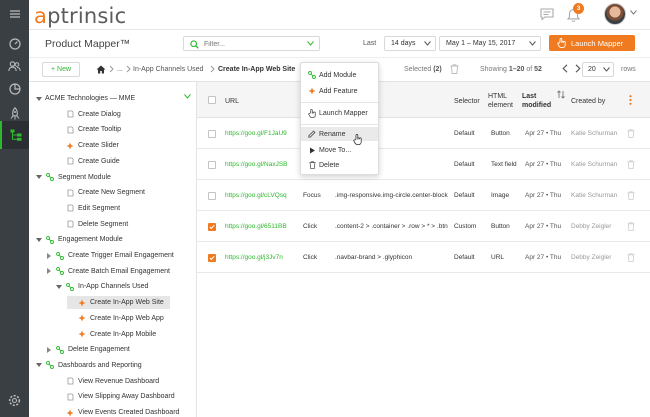 Image resolution: width=650 pixels, height=417 pixels. Describe the element at coordinates (79, 239) in the screenshot. I see `tree-item: Engagement Module` at that location.